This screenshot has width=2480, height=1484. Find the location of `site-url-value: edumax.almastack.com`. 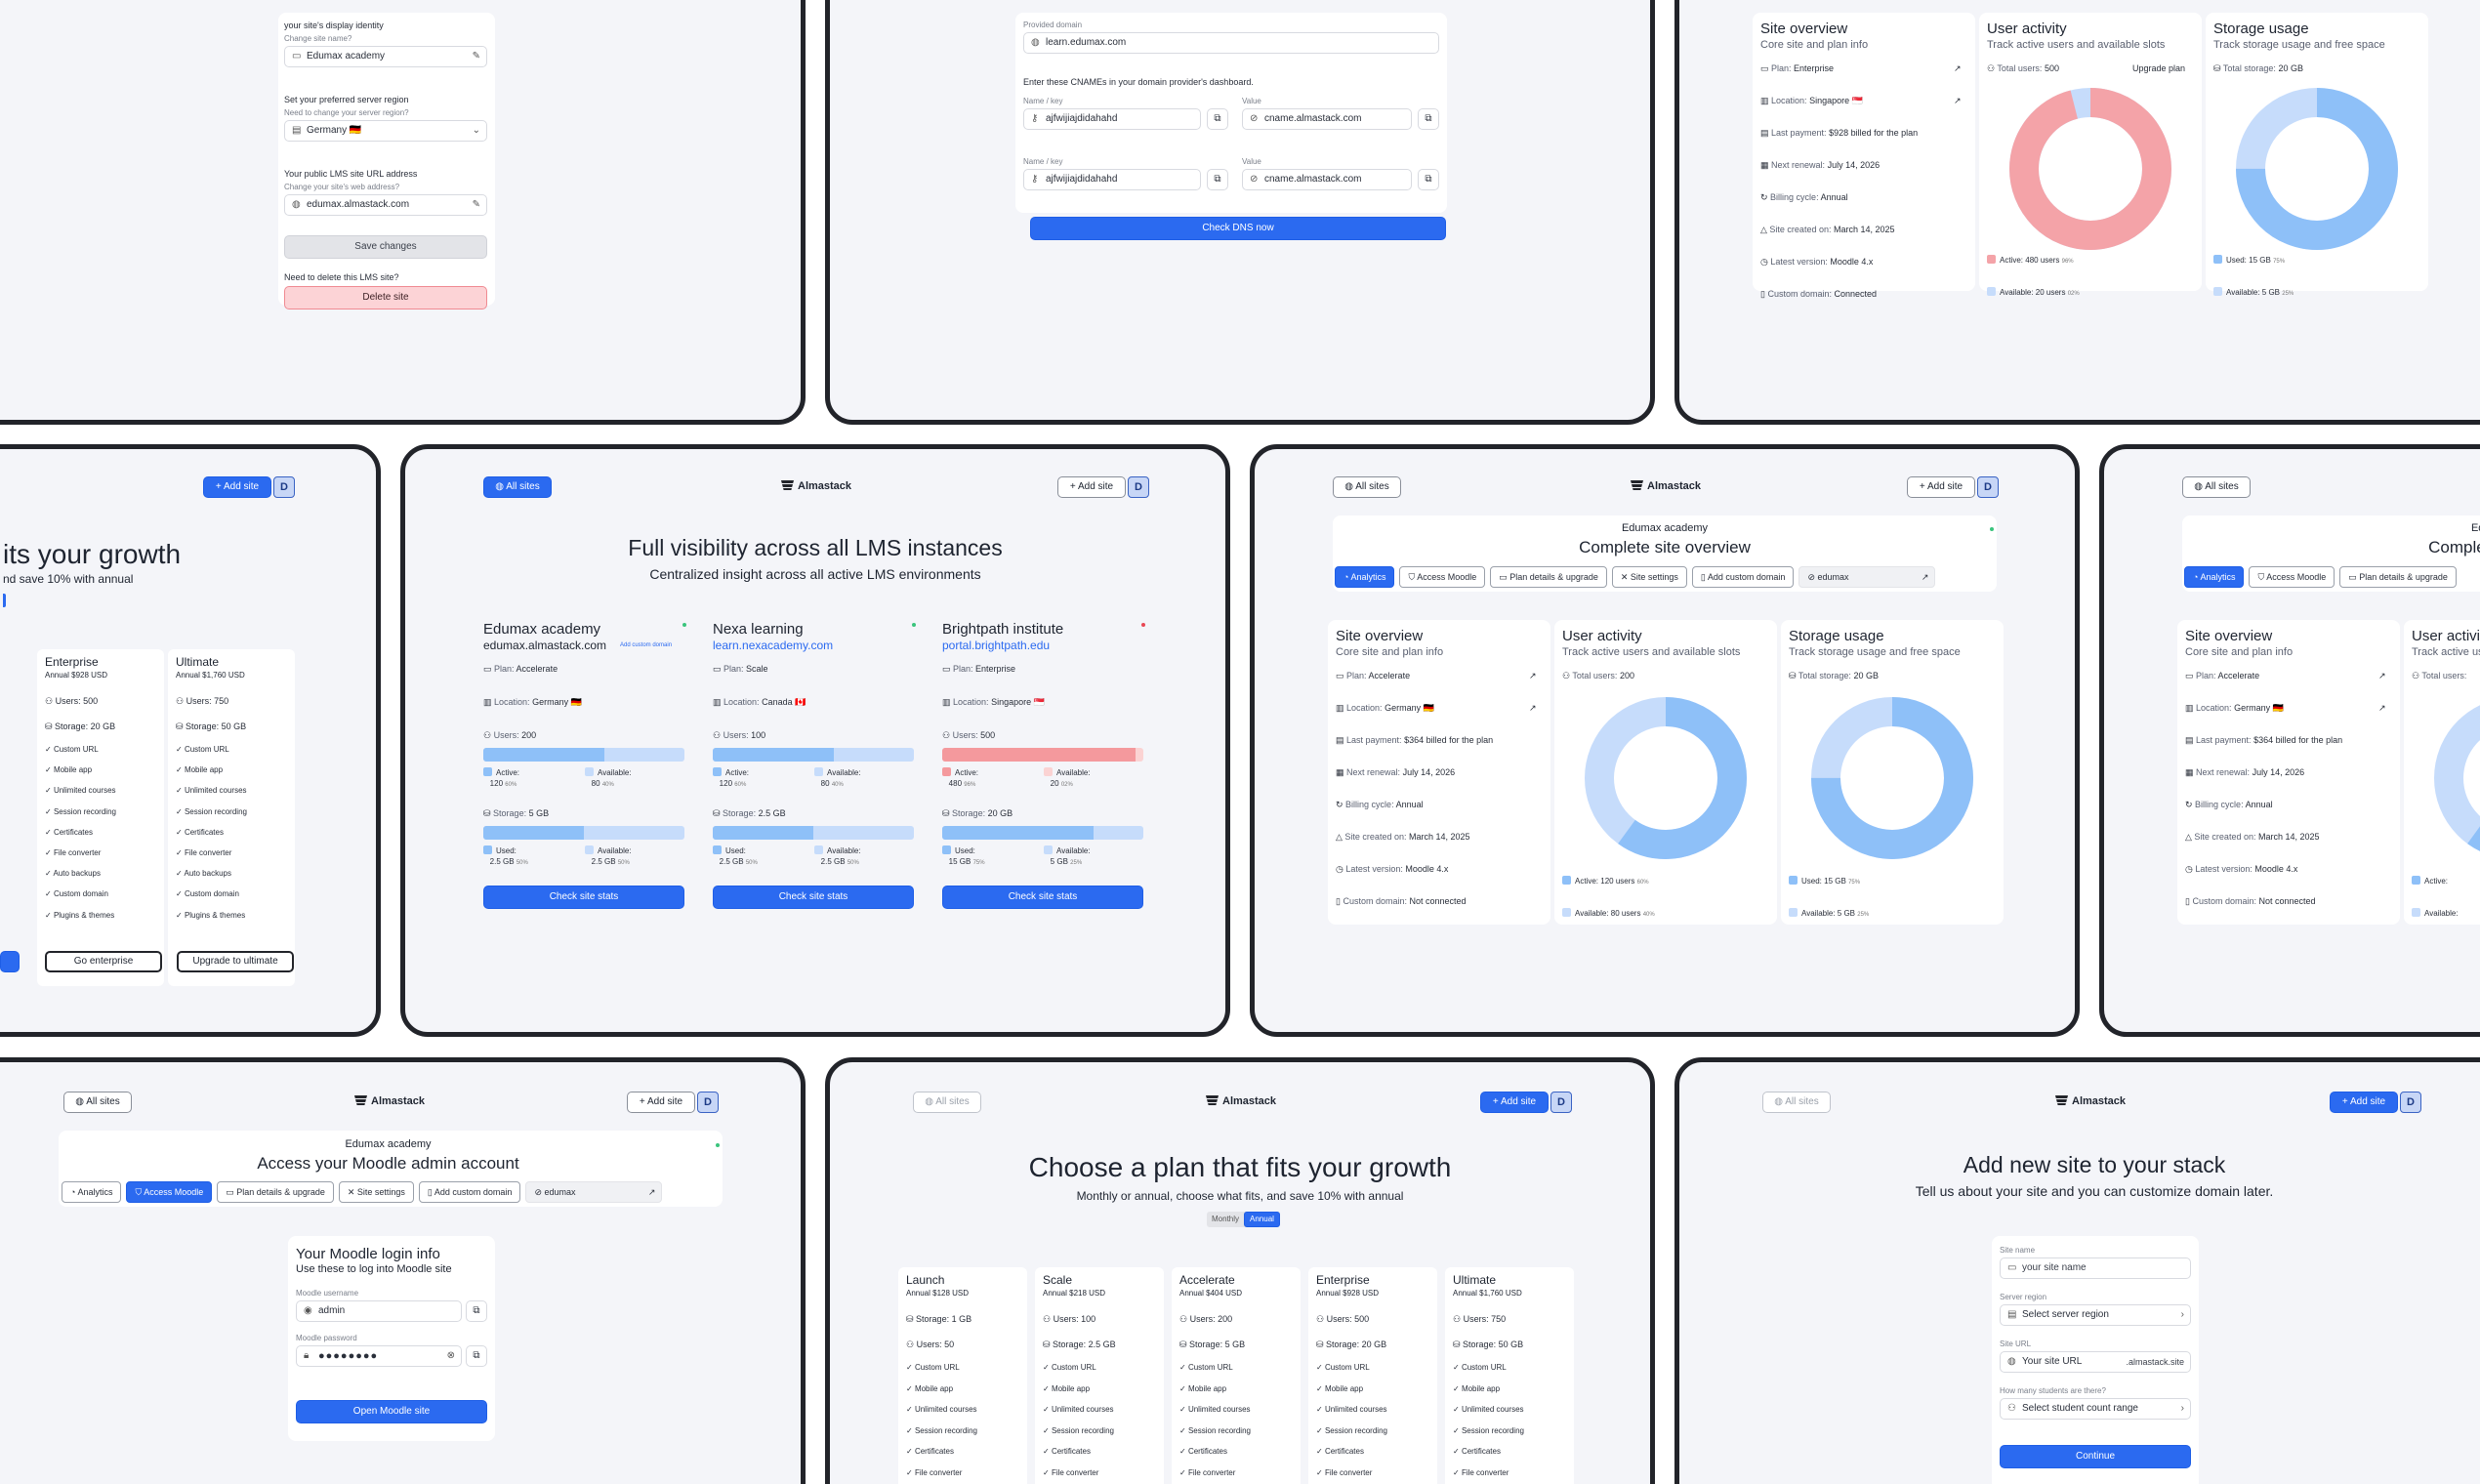

site-url-value: edumax.almastack.com is located at coordinates (358, 205).